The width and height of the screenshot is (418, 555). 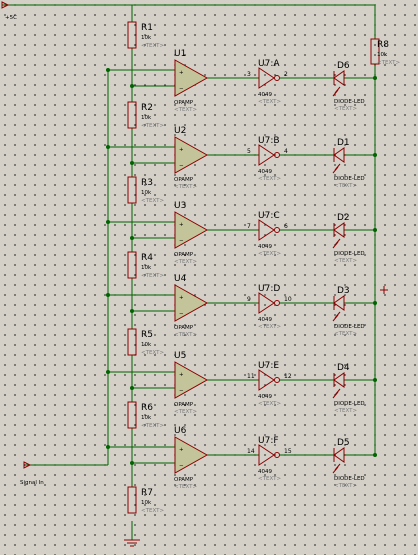 I want to click on resistor-1: R1 10k <TEXT>, so click(x=145, y=35).